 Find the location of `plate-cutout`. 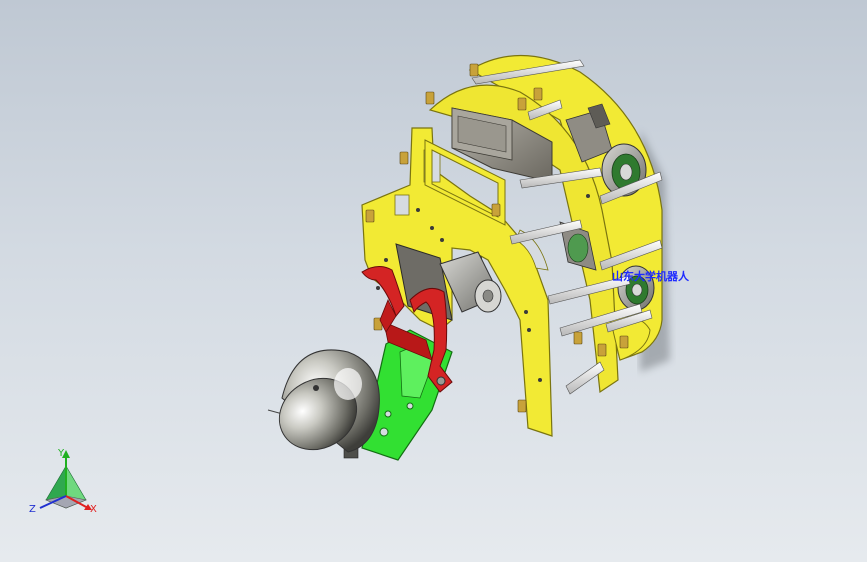

plate-cutout is located at coordinates (402, 205).